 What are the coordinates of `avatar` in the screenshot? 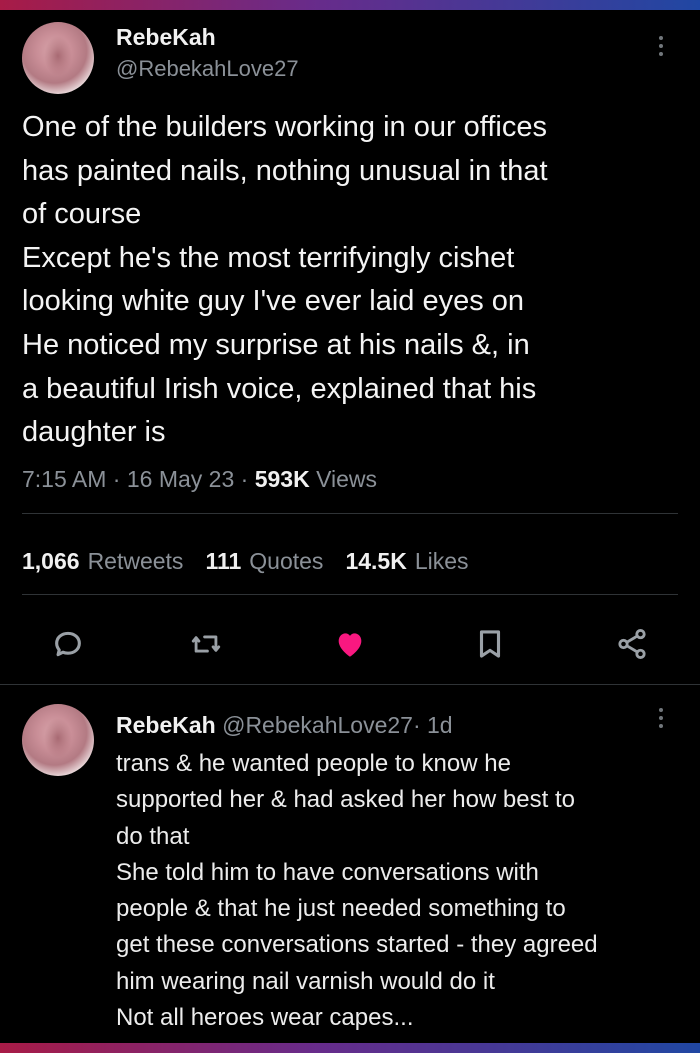 It's located at (58, 58).